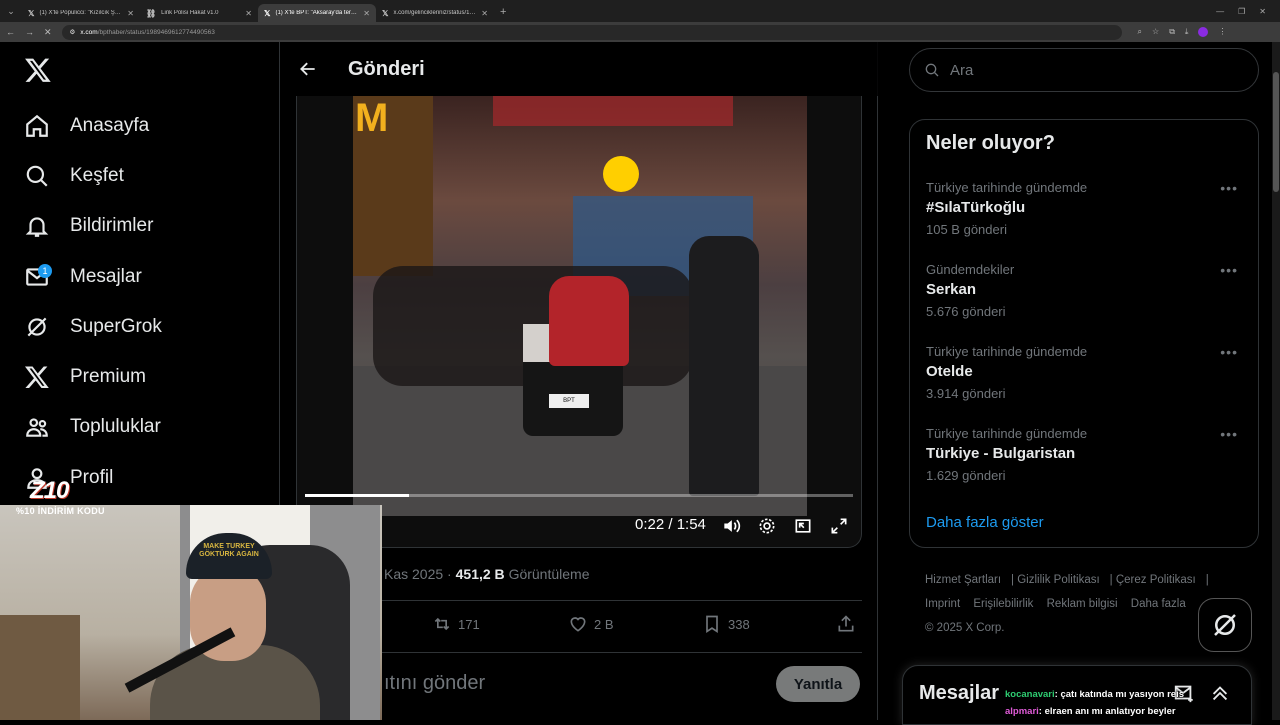  What do you see at coordinates (767, 526) in the screenshot?
I see `settings-gear-icon` at bounding box center [767, 526].